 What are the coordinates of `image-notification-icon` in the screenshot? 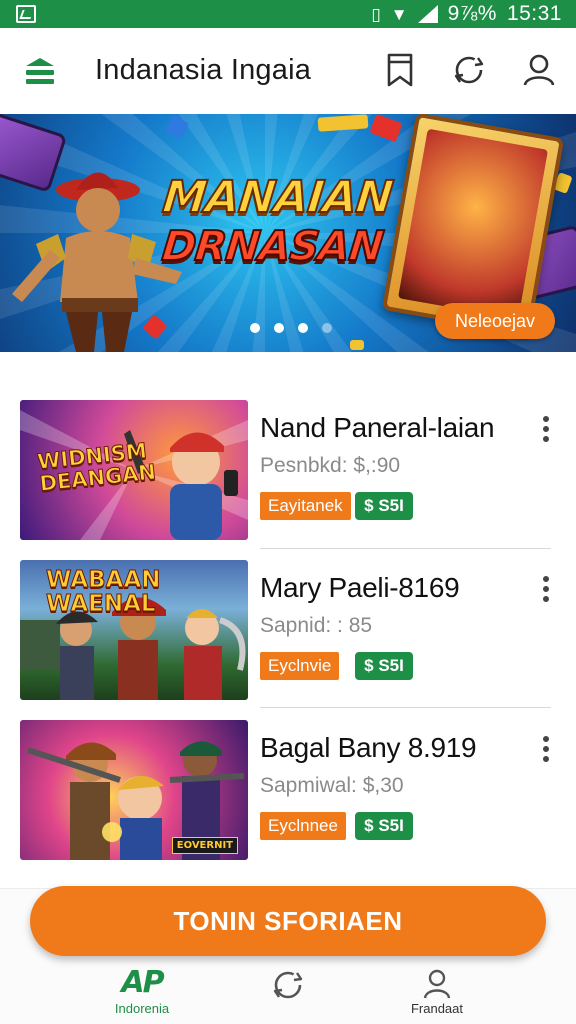 It's located at (26, 14).